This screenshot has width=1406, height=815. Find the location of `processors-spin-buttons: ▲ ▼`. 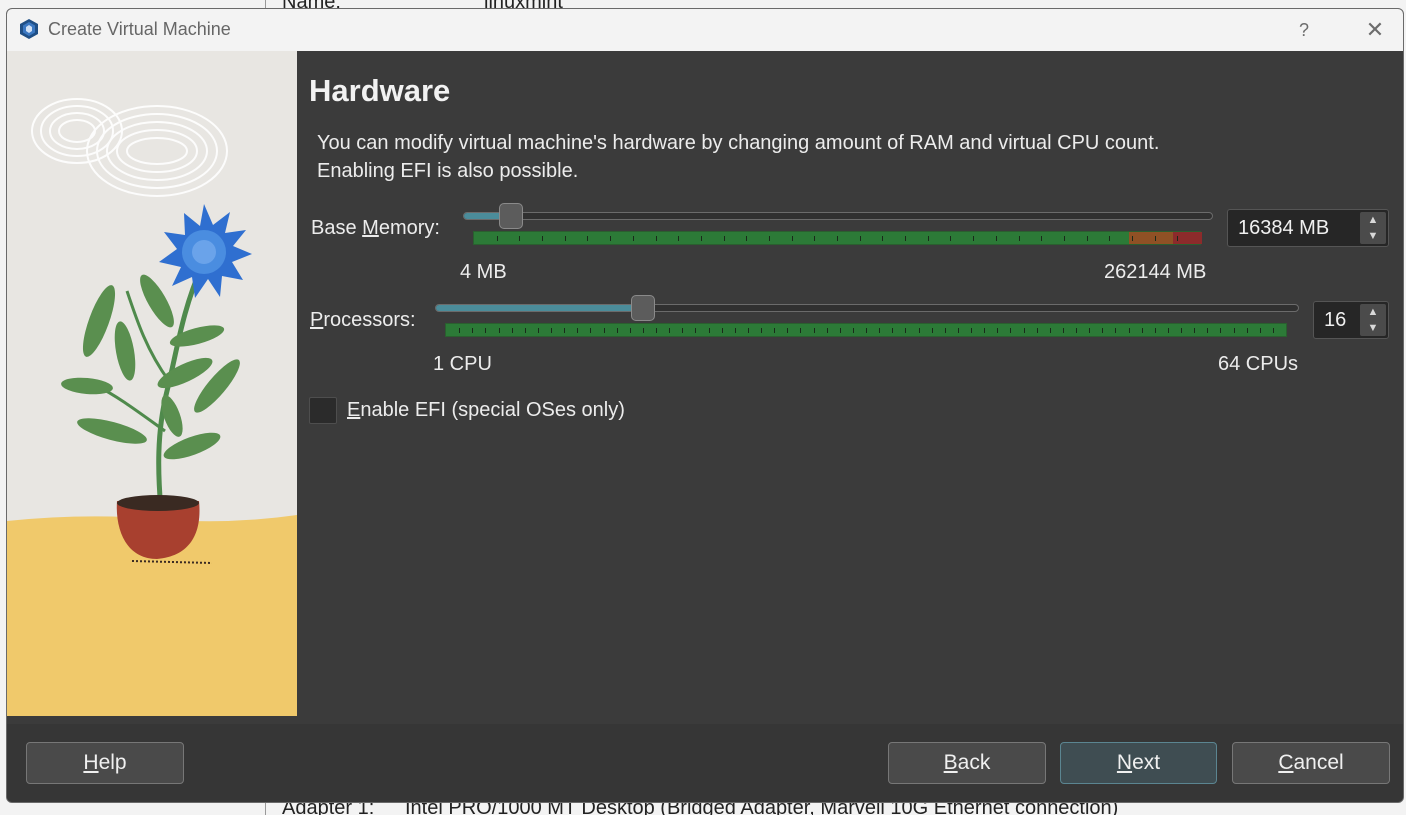

processors-spin-buttons: ▲ ▼ is located at coordinates (1373, 320).